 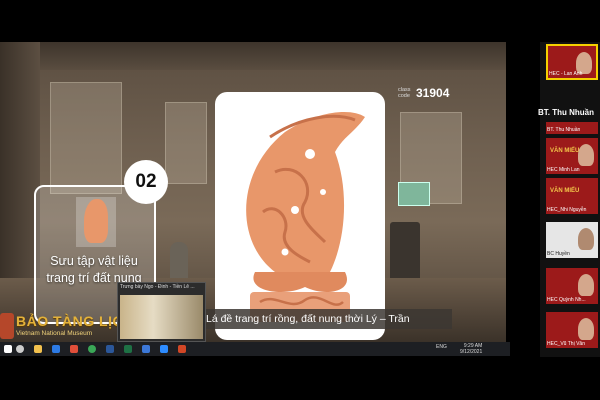 What do you see at coordinates (572, 196) in the screenshot?
I see `participant-tile: VĂN MIẾU HEC_Nhi Nguyễn` at bounding box center [572, 196].